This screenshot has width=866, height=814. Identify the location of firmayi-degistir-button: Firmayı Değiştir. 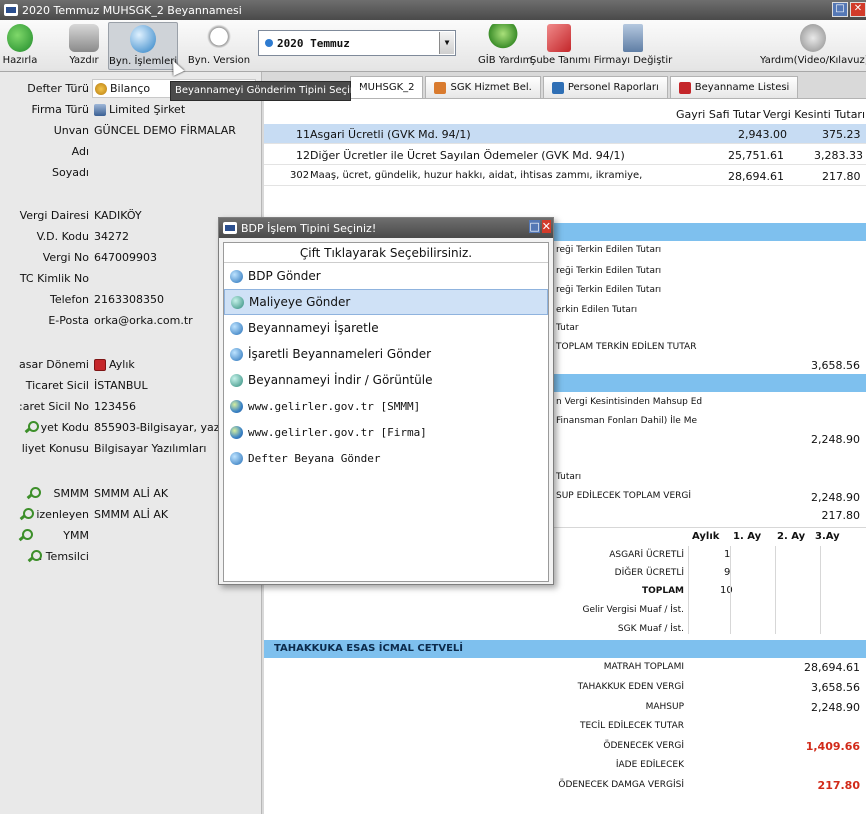
(633, 46).